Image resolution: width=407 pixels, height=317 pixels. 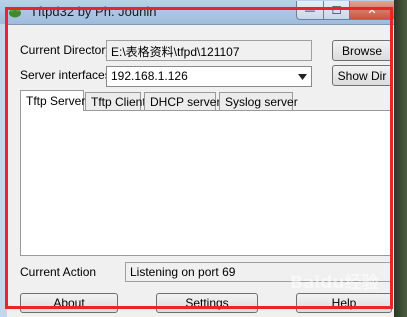 I want to click on window-frame-left, so click(x=3, y=170).